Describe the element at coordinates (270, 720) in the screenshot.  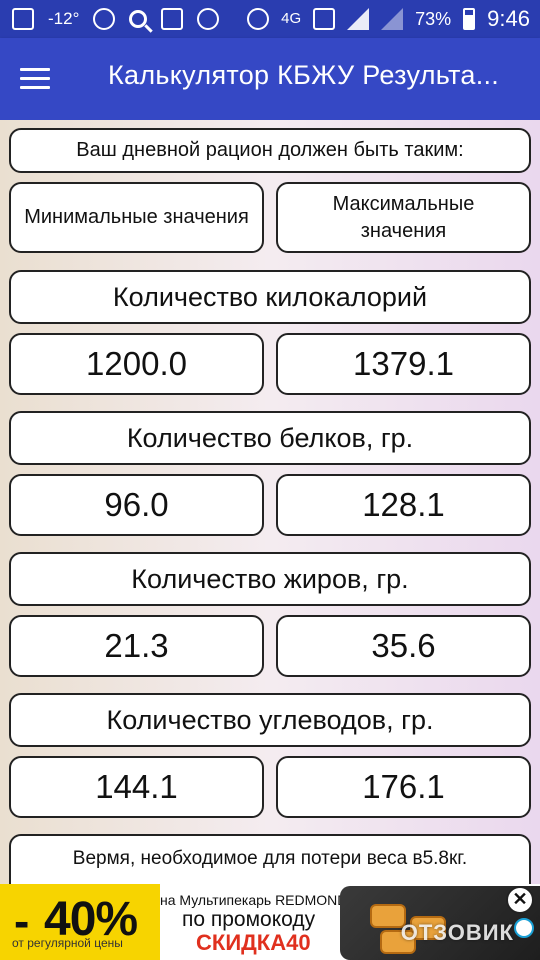
I see `carbs-section-title: Количество углеводов, гр.` at that location.